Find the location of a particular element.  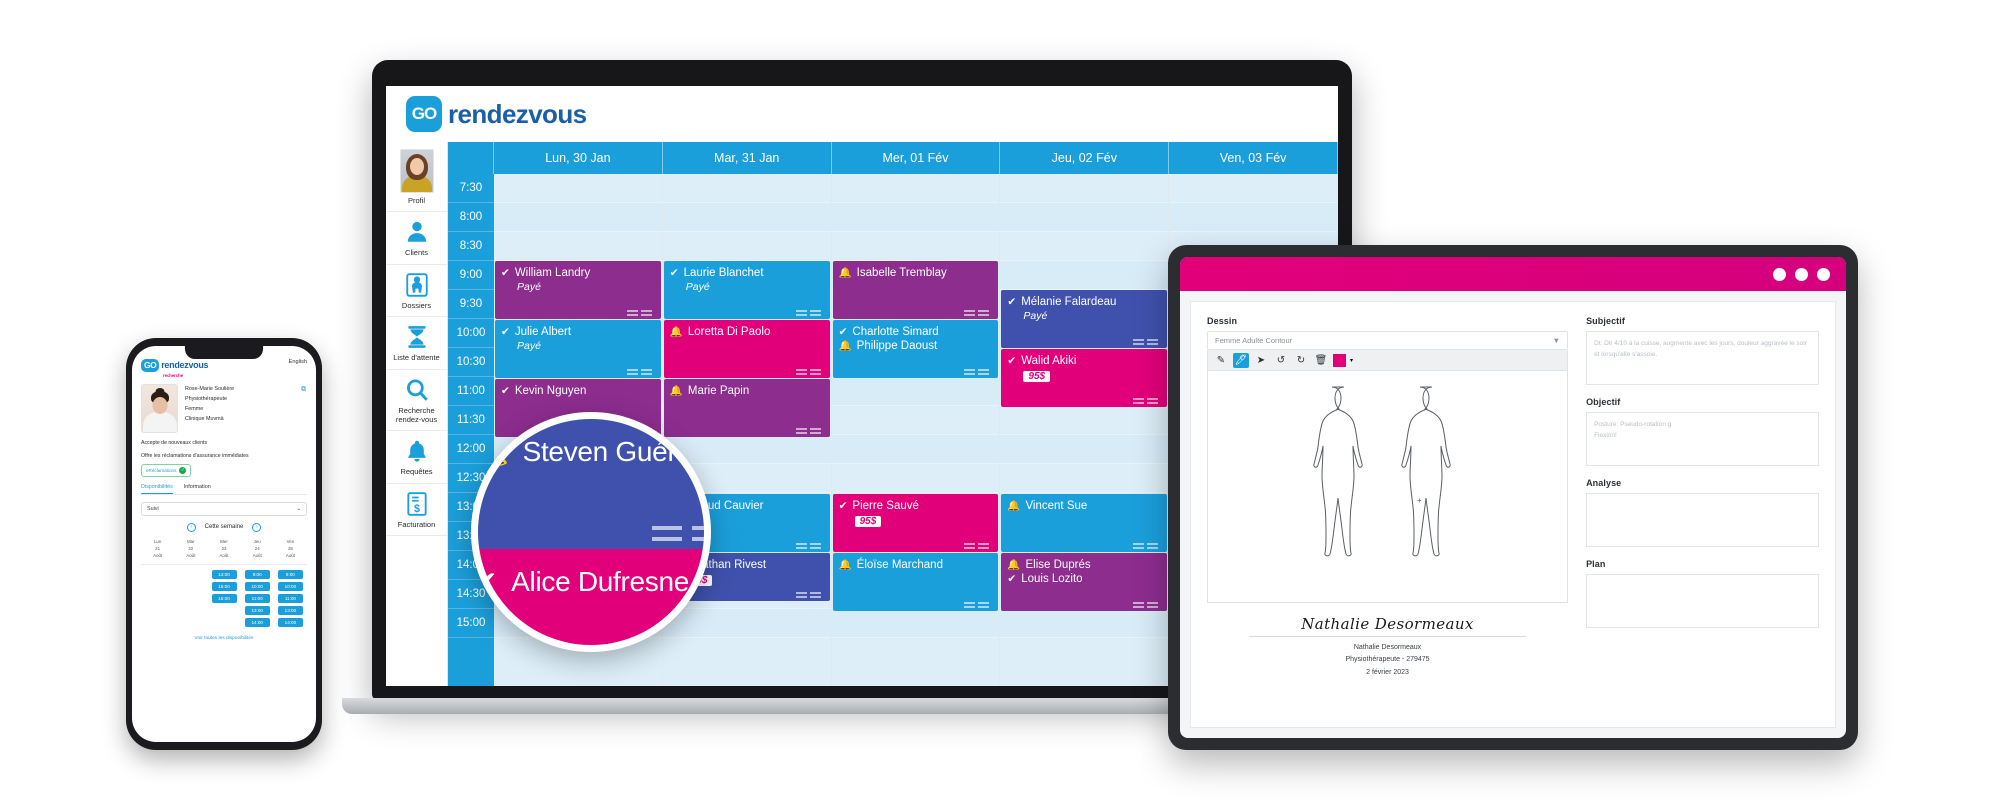

day-header-2: Mer, 01 Fév is located at coordinates (916, 158).